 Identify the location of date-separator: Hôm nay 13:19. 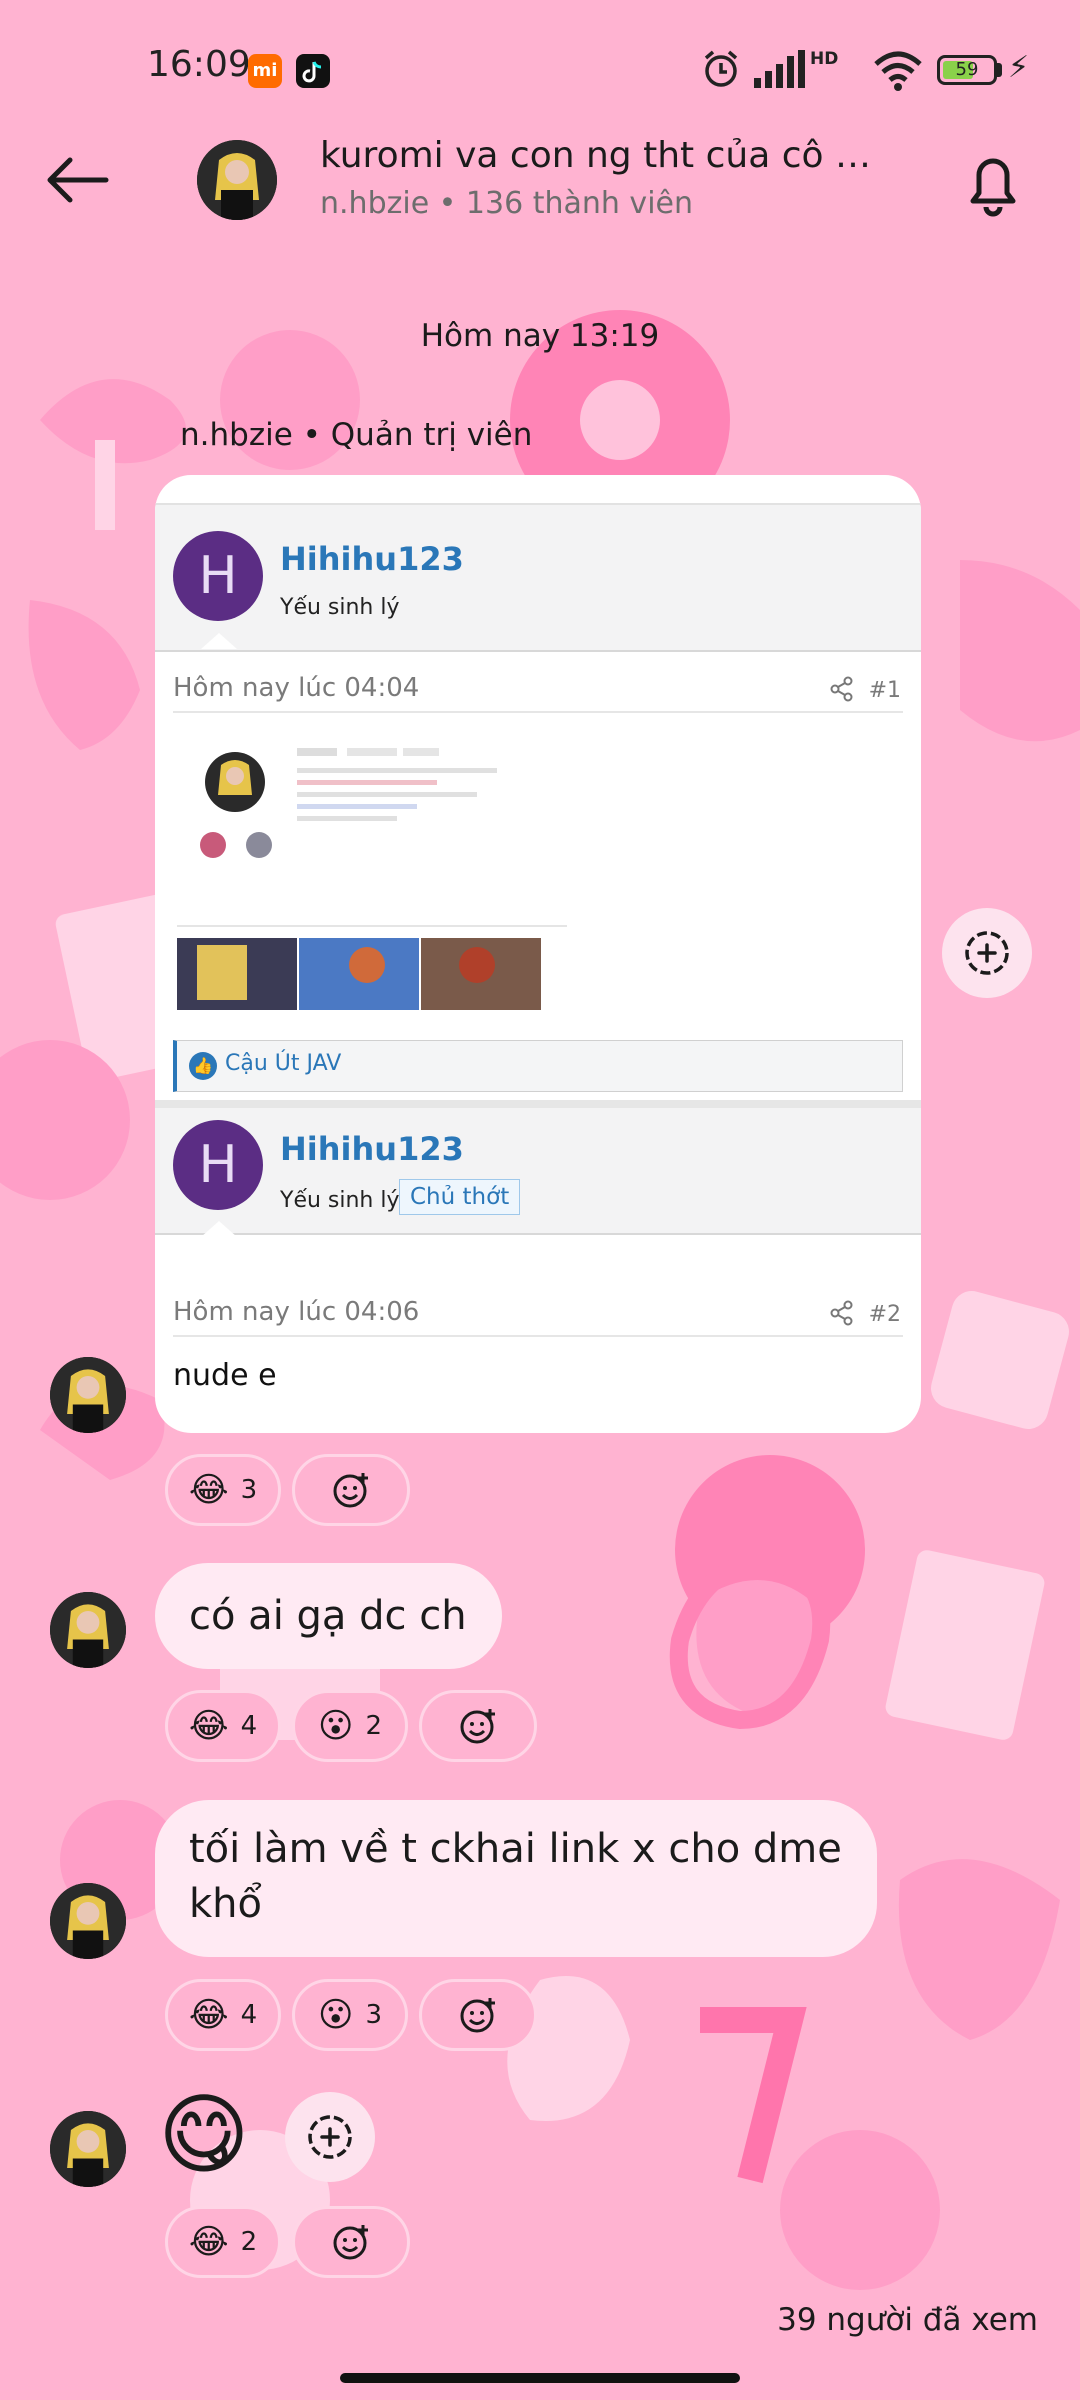
(540, 336).